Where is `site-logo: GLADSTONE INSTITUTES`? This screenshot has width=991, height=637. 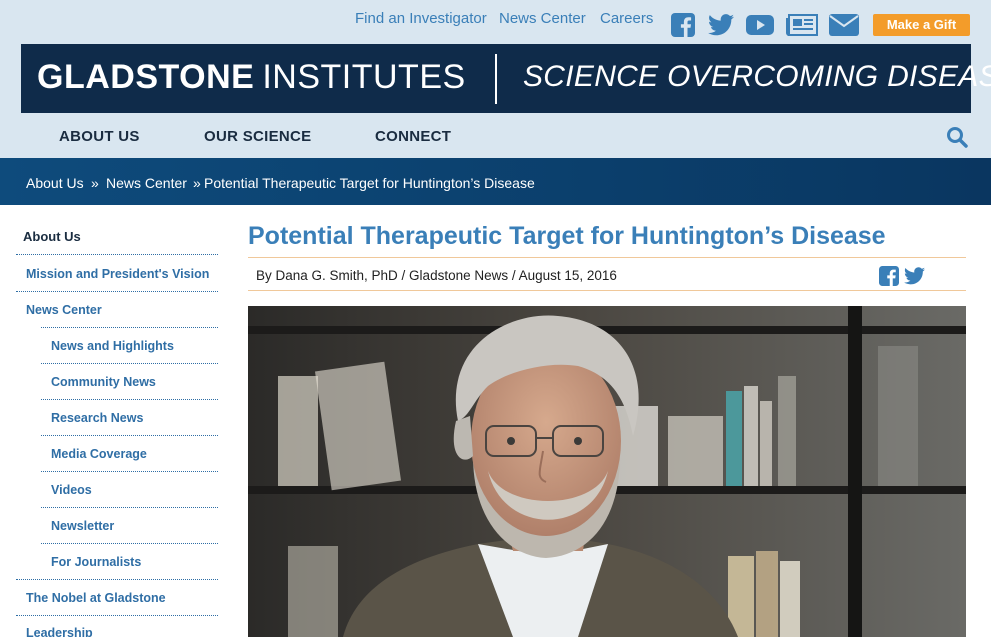 site-logo: GLADSTONE INSTITUTES is located at coordinates (251, 77).